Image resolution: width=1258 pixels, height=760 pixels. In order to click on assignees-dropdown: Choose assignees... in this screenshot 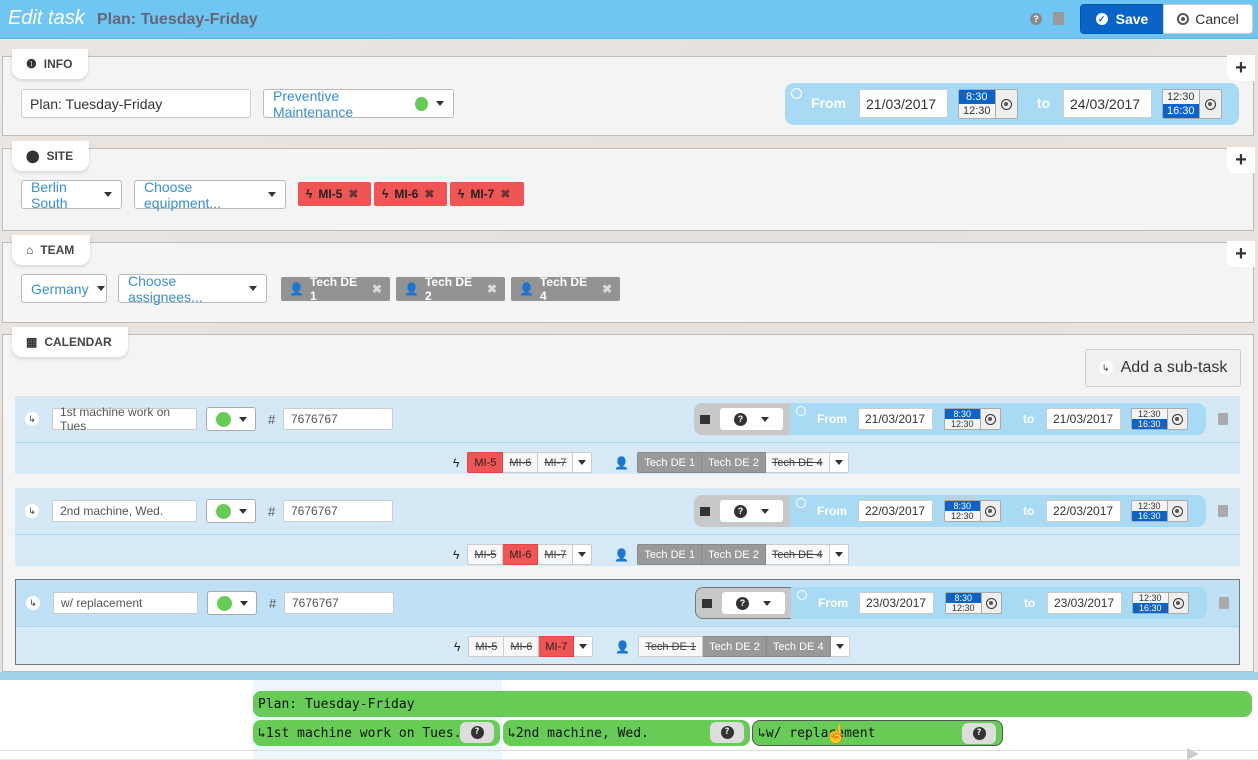, I will do `click(192, 289)`.